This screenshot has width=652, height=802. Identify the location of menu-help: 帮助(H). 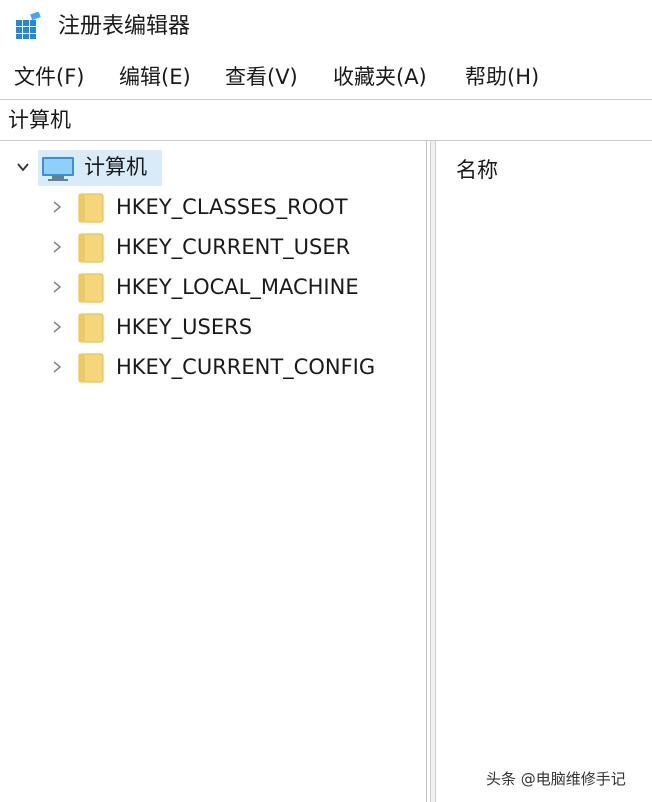
(502, 77).